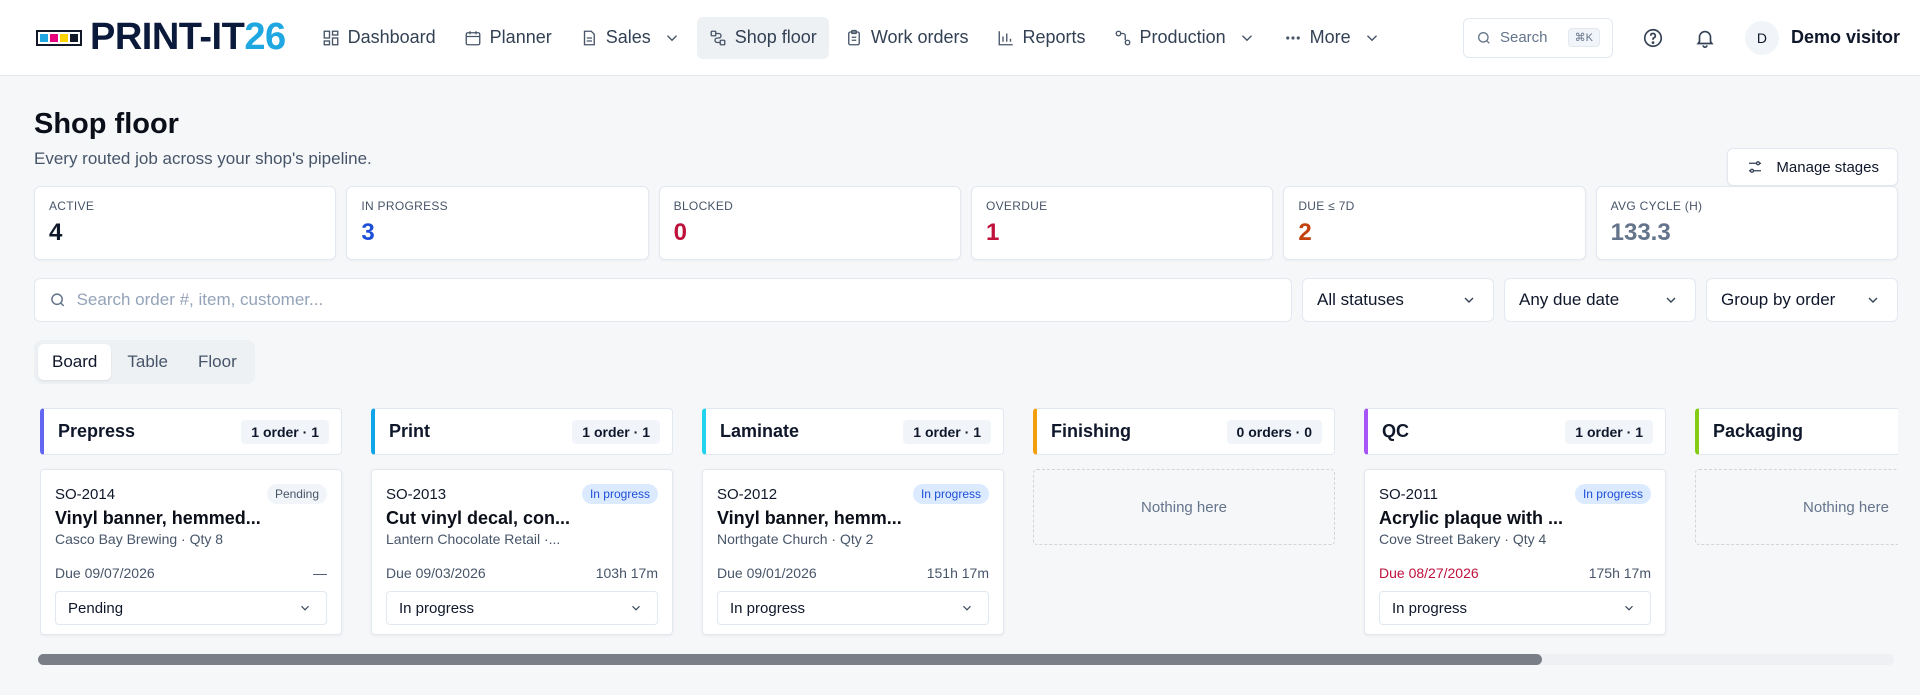 Image resolution: width=1920 pixels, height=695 pixels. What do you see at coordinates (1822, 37) in the screenshot?
I see `user-menu: D Demo visitor` at bounding box center [1822, 37].